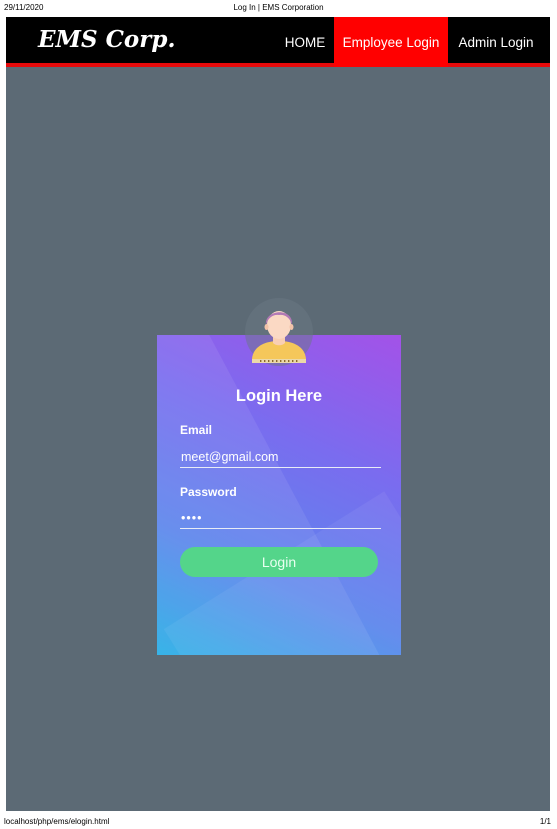 This screenshot has height=829, width=557. I want to click on print-footer: localhost/php/ems/elogin.html 1/1, so click(278, 822).